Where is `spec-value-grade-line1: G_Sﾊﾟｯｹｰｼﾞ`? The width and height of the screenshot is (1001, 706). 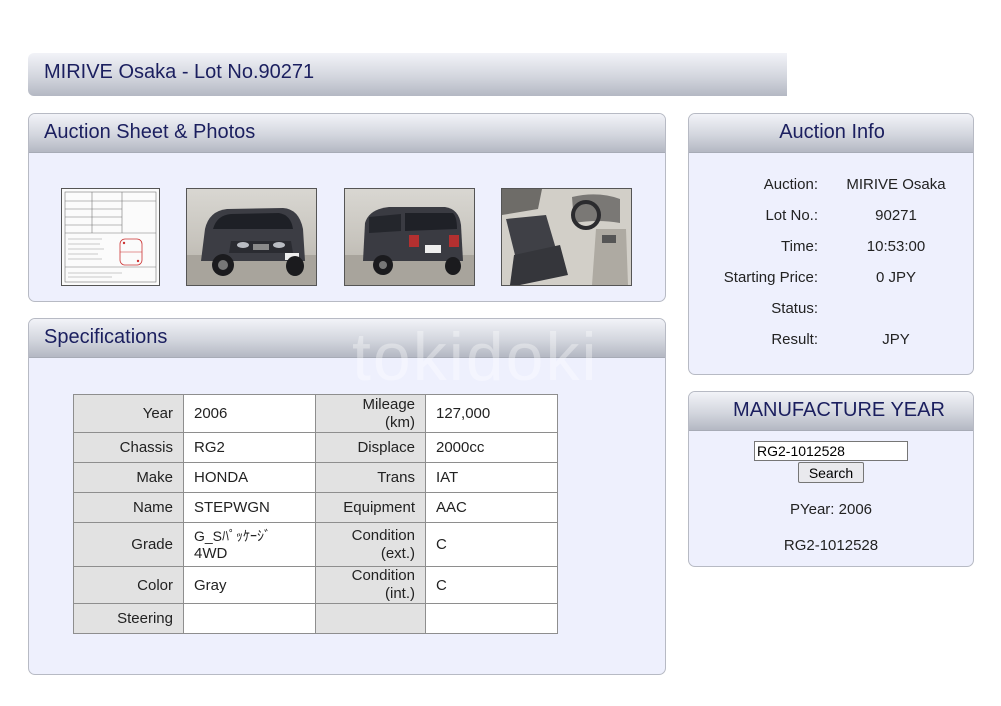
spec-value-grade-line1: G_Sﾊﾟｯｹｰｼﾞ is located at coordinates (233, 535).